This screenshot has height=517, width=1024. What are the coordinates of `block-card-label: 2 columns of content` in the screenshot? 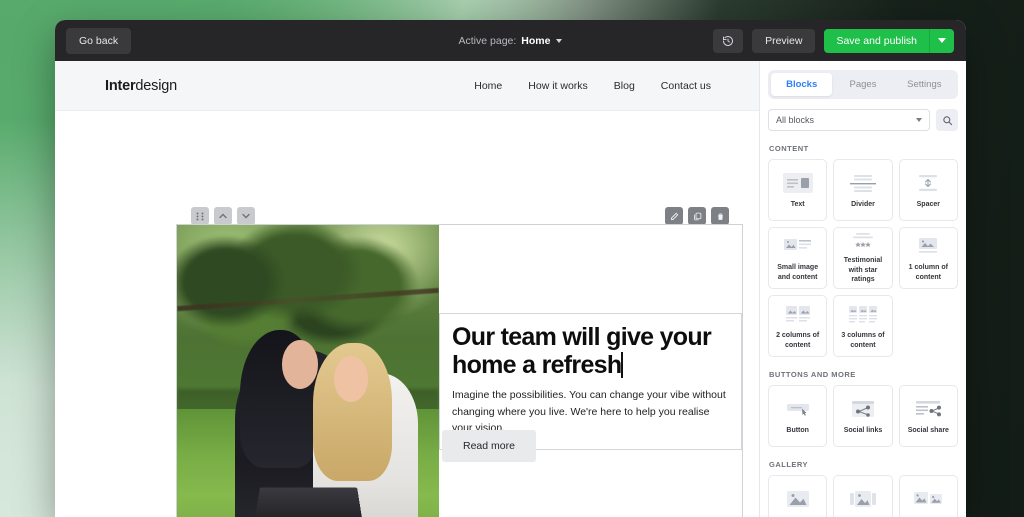 It's located at (798, 340).